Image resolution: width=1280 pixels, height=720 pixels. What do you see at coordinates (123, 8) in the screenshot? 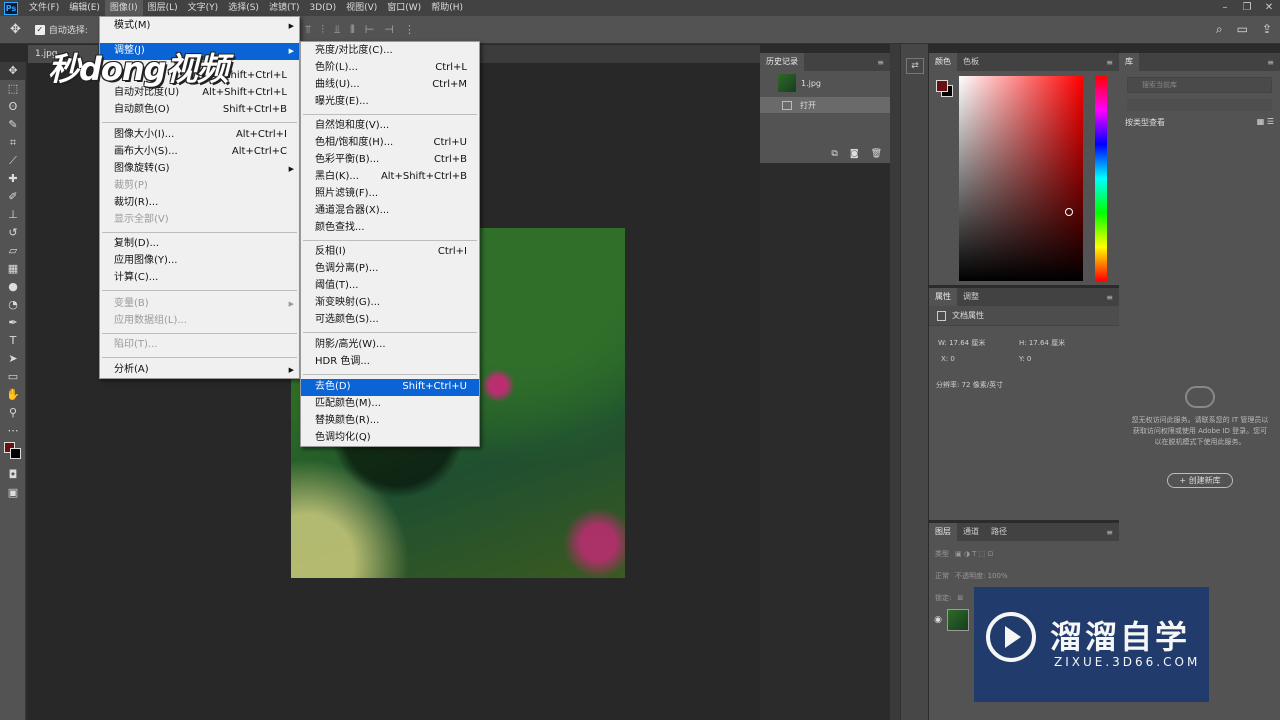
I see `menu-image: 图像(I)` at bounding box center [123, 8].